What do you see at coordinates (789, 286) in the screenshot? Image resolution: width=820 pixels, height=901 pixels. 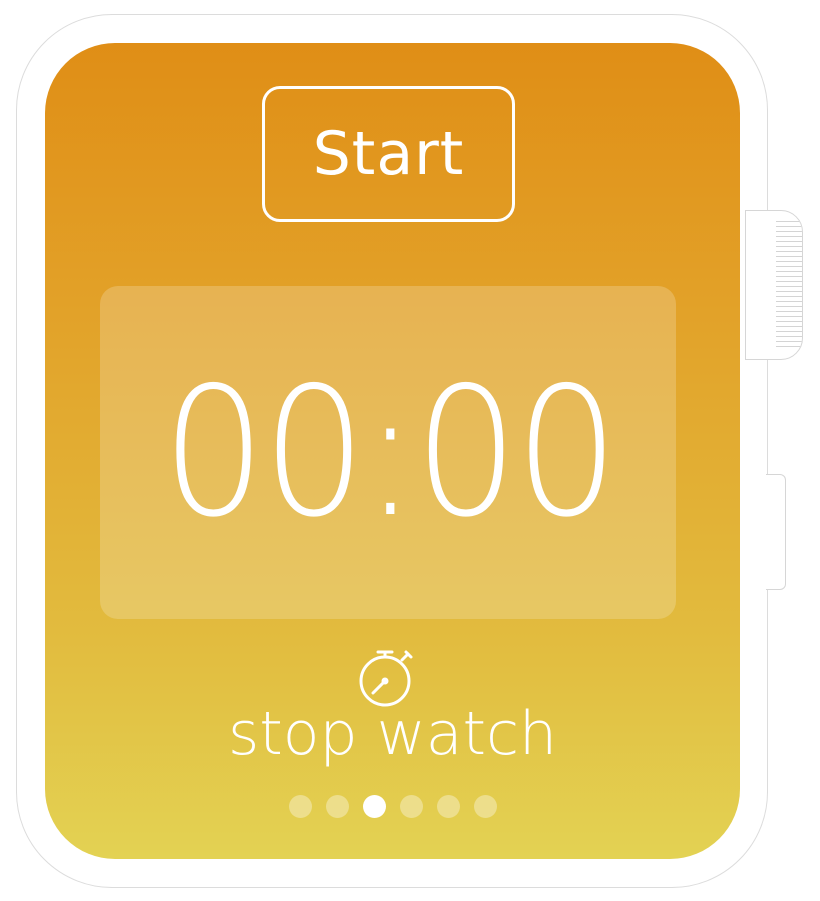 I see `crown-ridges` at bounding box center [789, 286].